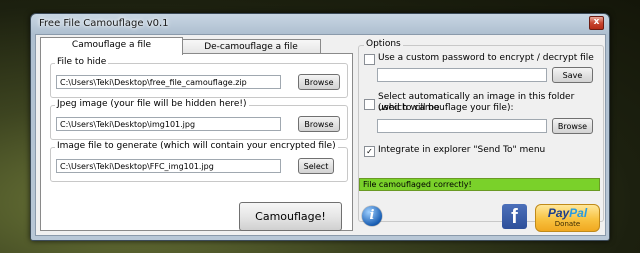 The image size is (640, 253). I want to click on browse-folder-button: Browse, so click(572, 126).